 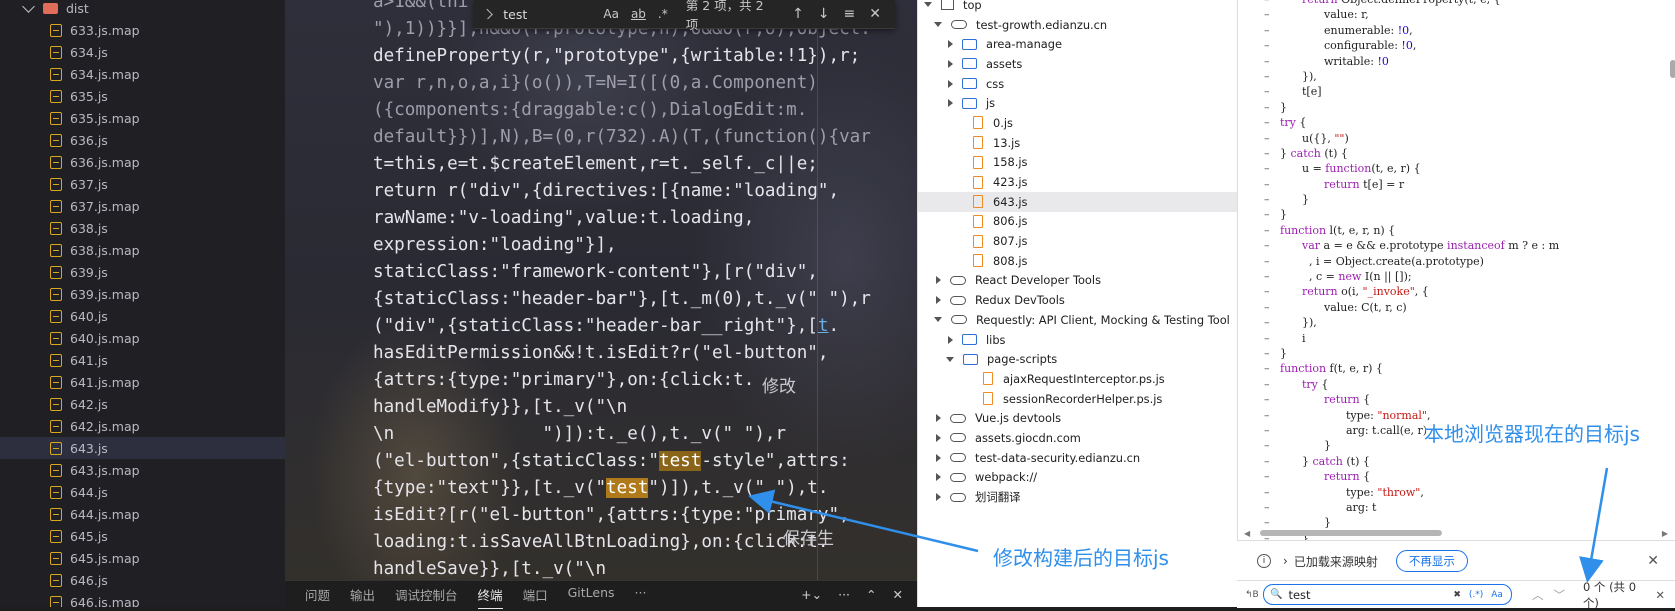 I want to click on code-line: handleSave}},[t._v("\n, so click(x=637, y=568).